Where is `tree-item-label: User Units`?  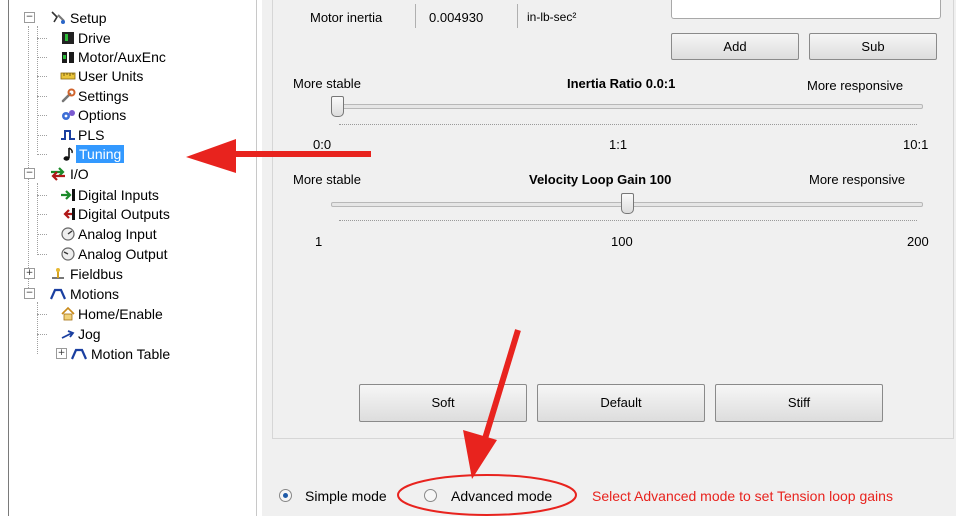
tree-item-label: User Units is located at coordinates (111, 76).